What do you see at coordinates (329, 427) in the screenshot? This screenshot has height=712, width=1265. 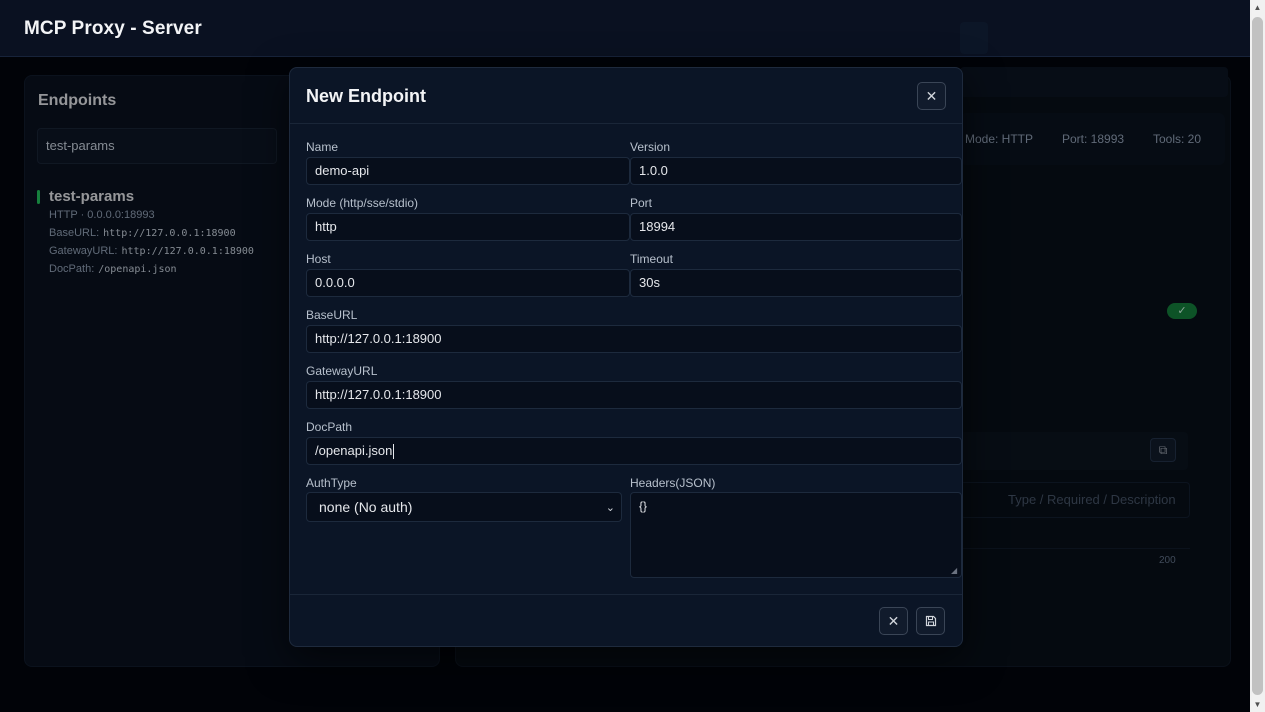 I see `doc-path-label: DocPath` at bounding box center [329, 427].